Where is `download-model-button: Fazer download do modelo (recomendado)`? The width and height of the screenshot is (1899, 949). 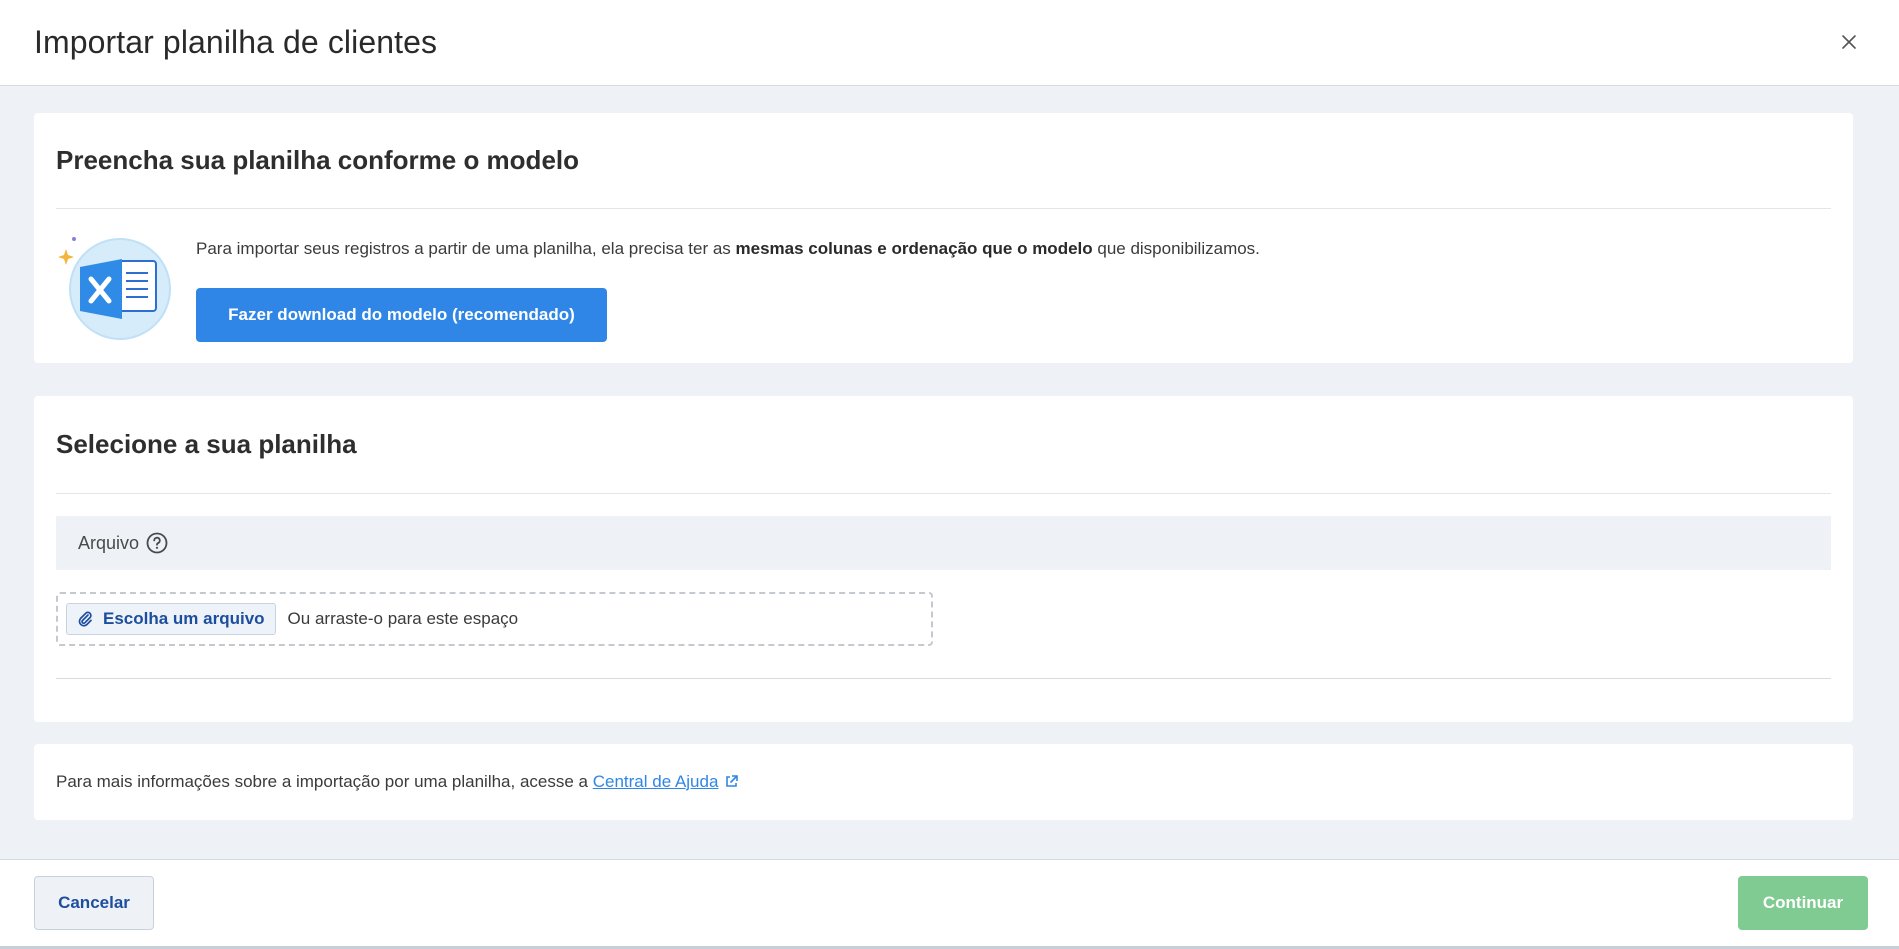
download-model-button: Fazer download do modelo (recomendado) is located at coordinates (401, 315).